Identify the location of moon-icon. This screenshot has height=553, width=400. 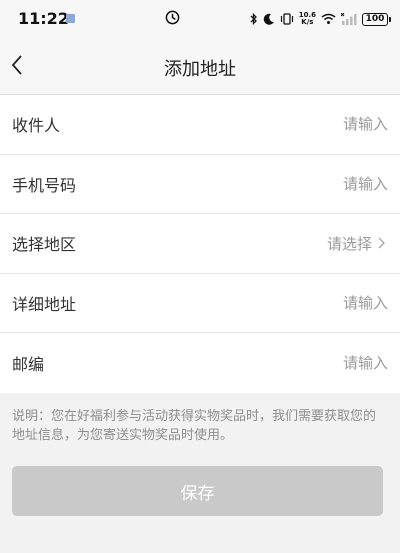
(268, 19).